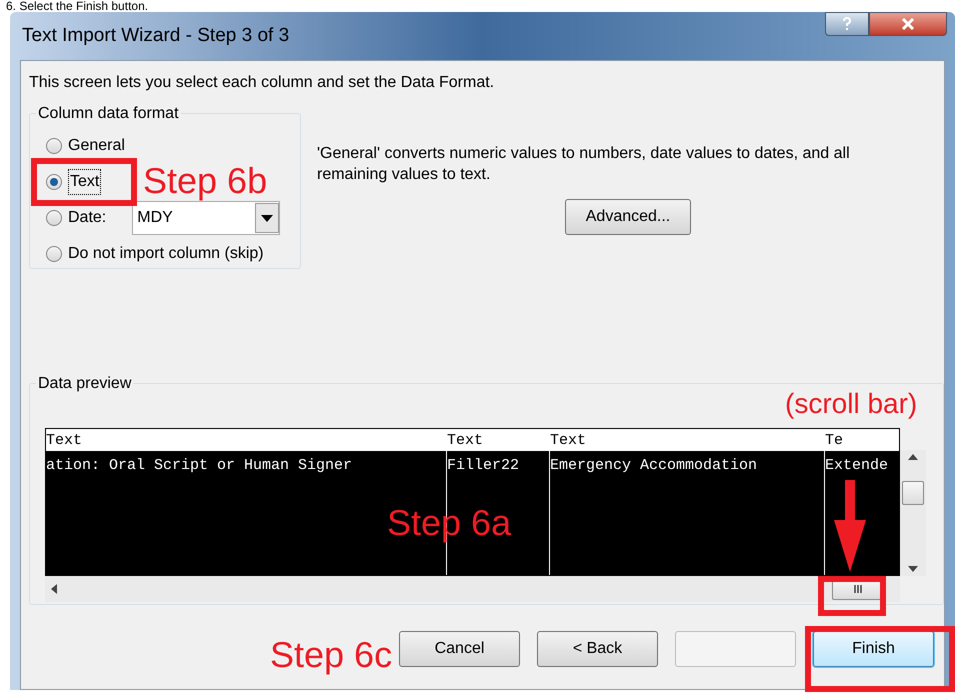  What do you see at coordinates (913, 457) in the screenshot?
I see `scroll-up-icon` at bounding box center [913, 457].